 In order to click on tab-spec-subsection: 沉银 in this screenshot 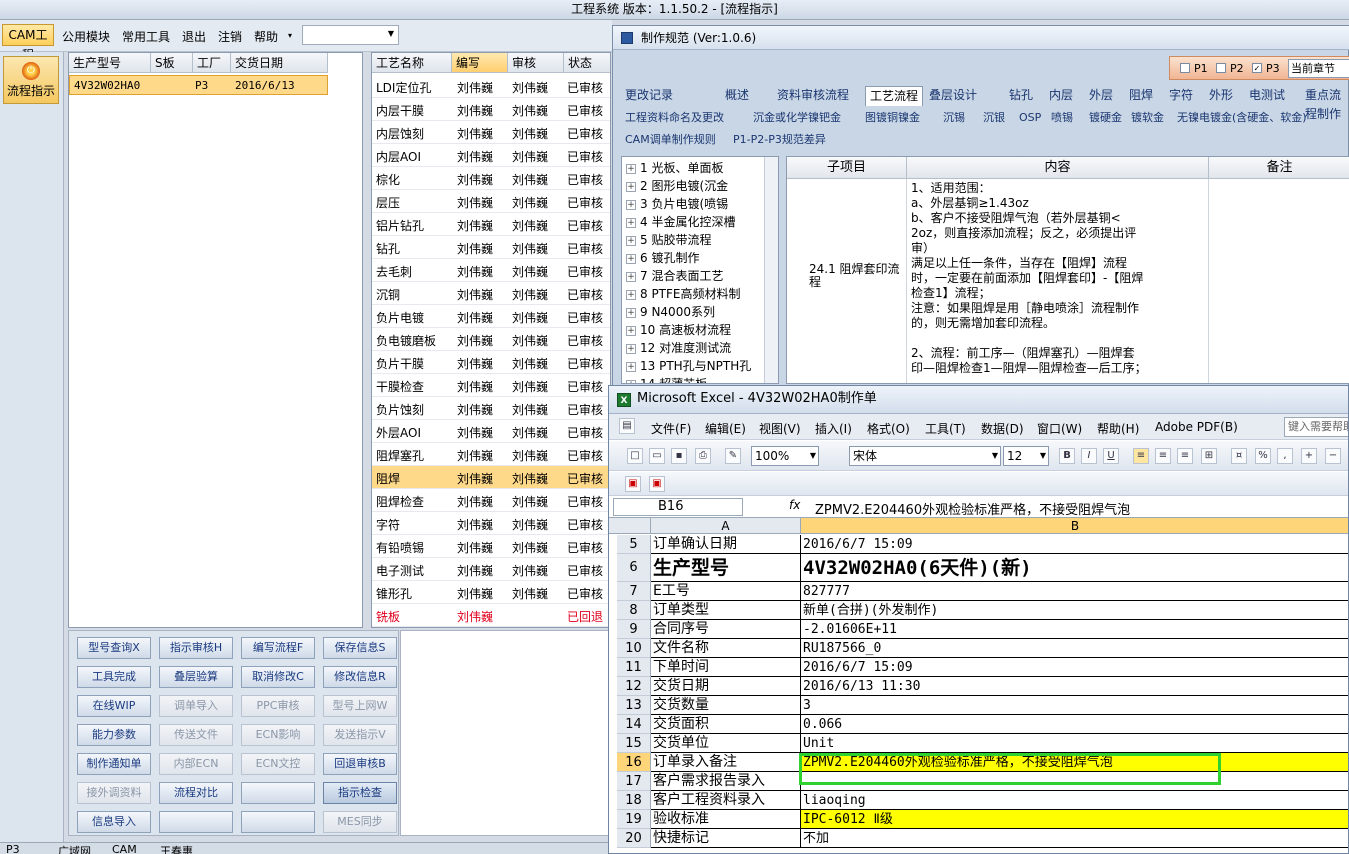, I will do `click(994, 118)`.